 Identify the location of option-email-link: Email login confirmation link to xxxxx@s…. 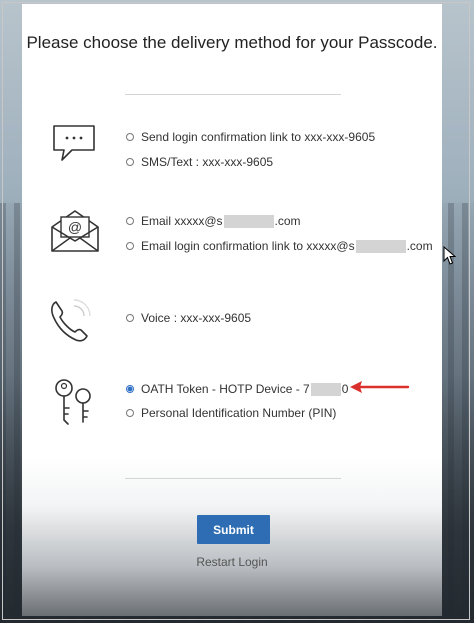
(279, 246).